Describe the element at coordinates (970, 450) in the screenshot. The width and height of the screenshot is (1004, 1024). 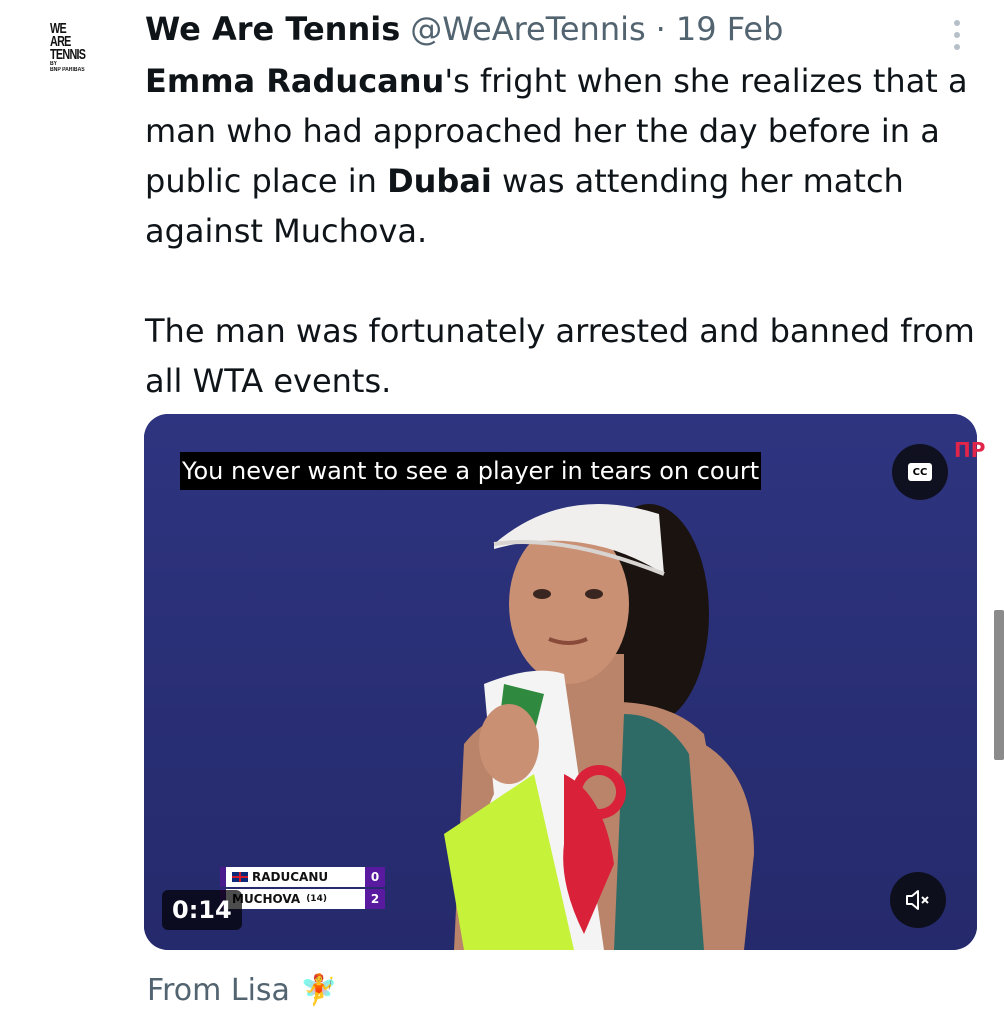
I see `channel-logo: ΠP` at that location.